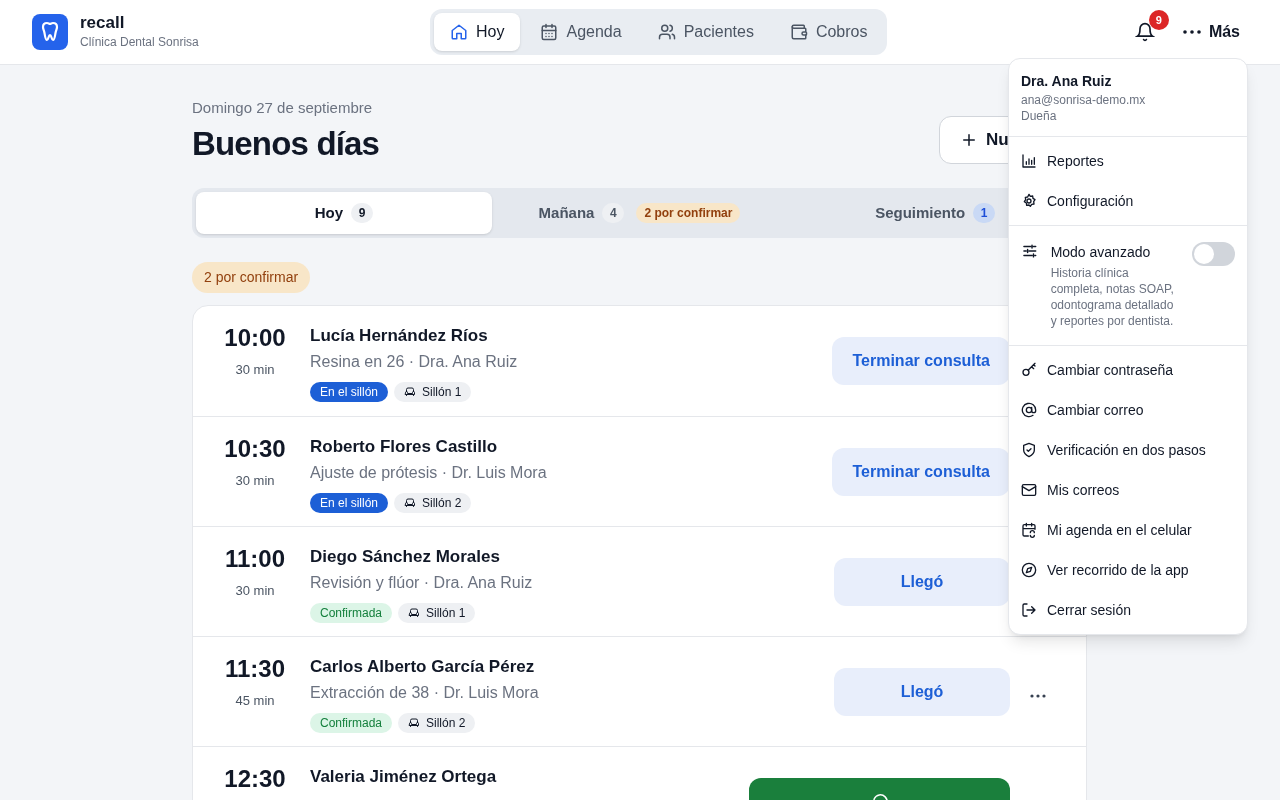 The image size is (1280, 800). I want to click on tab-count: 1, so click(984, 213).